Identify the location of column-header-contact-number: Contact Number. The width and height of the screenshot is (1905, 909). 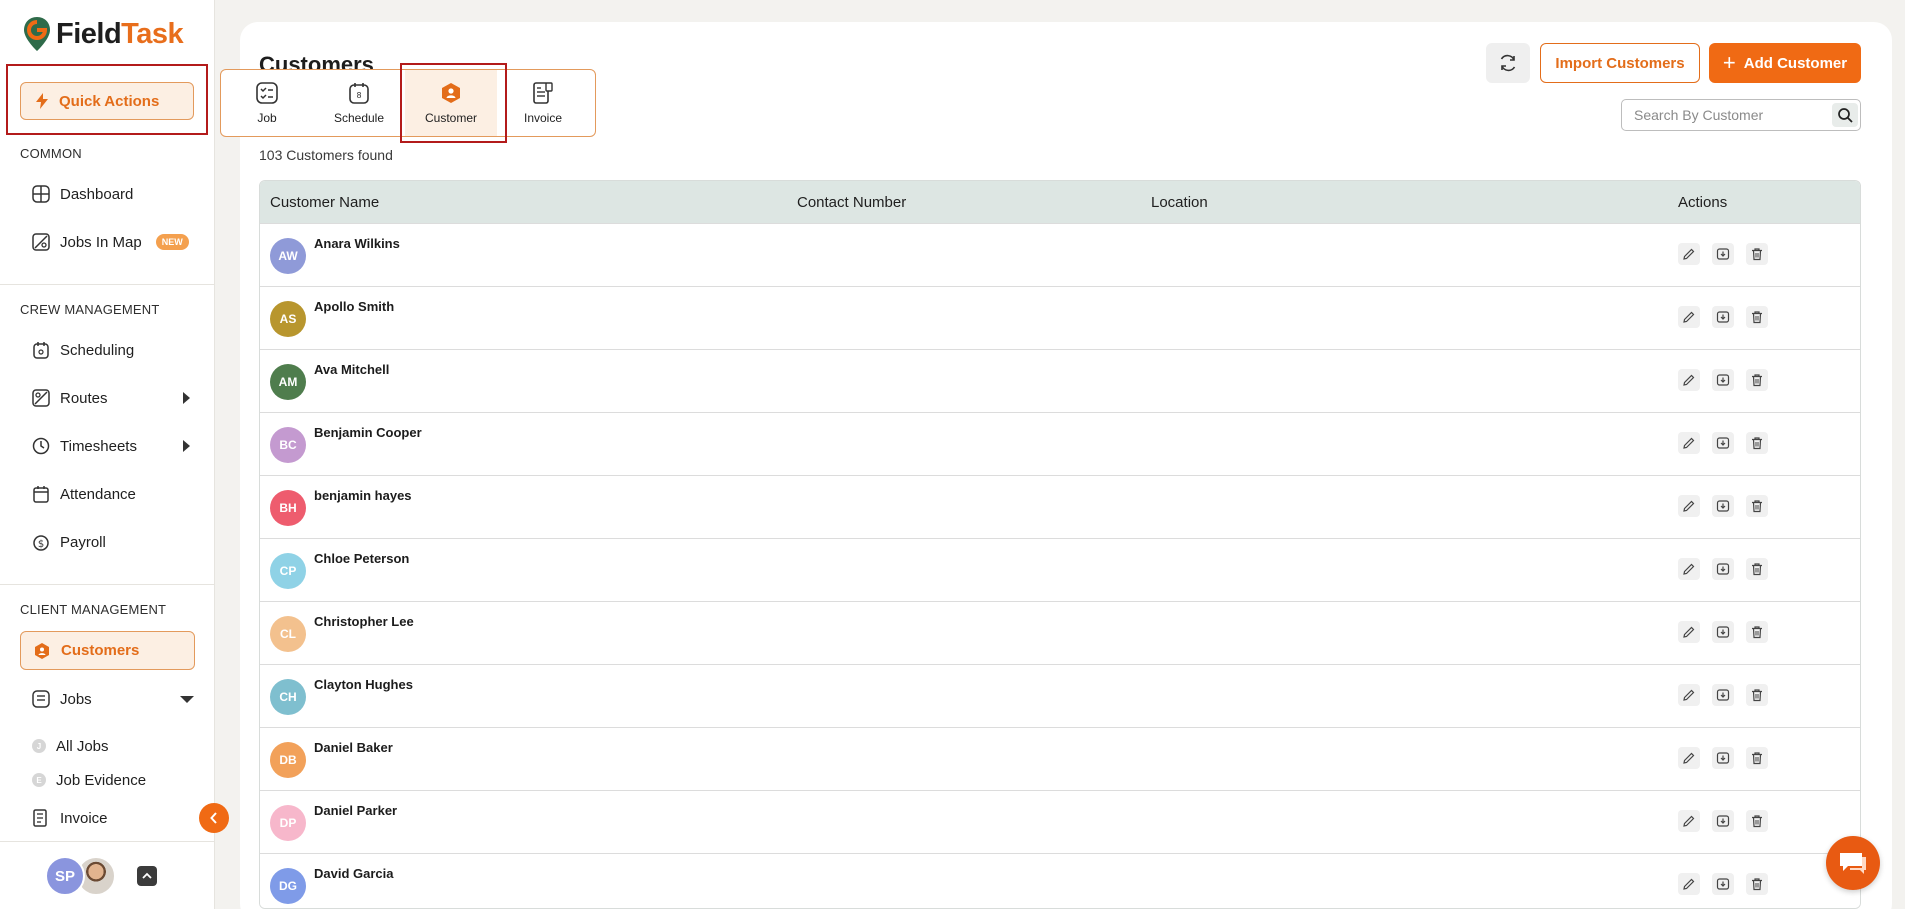
(851, 202).